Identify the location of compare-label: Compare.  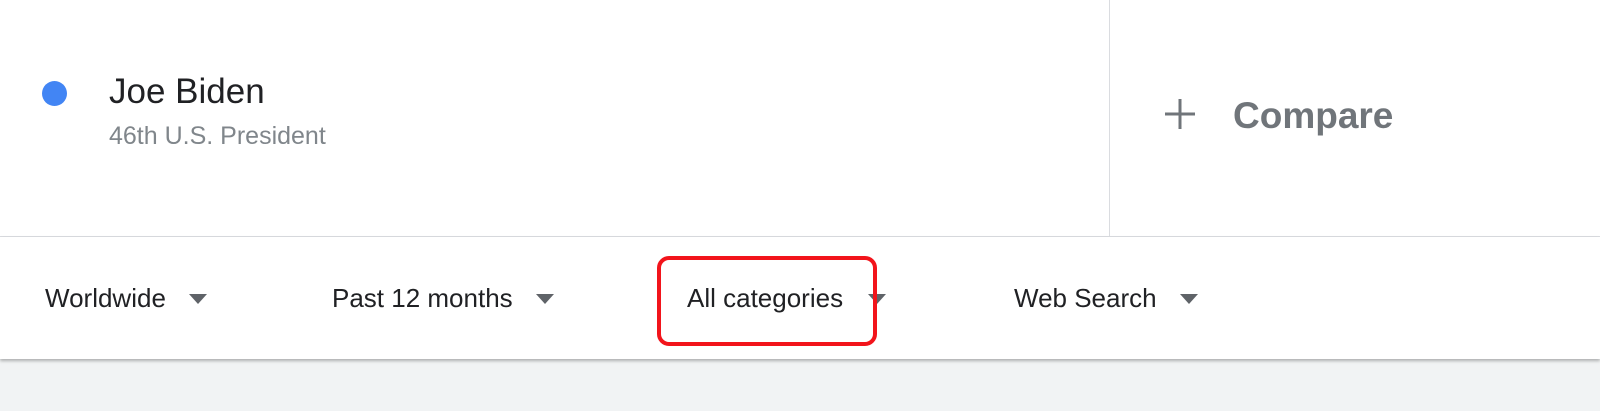
(1313, 115).